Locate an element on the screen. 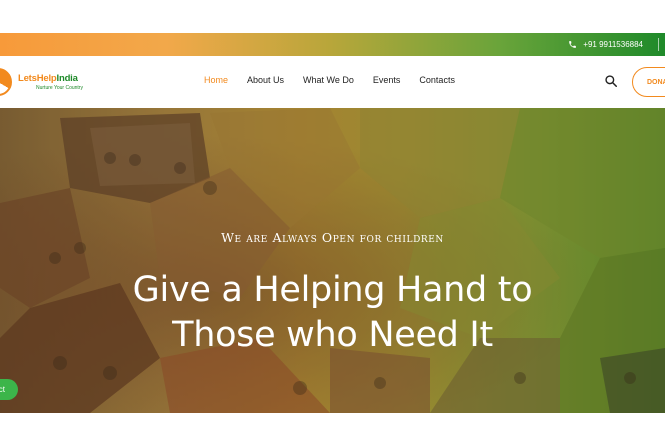  phone-contact: +91 9911536884 is located at coordinates (605, 44).